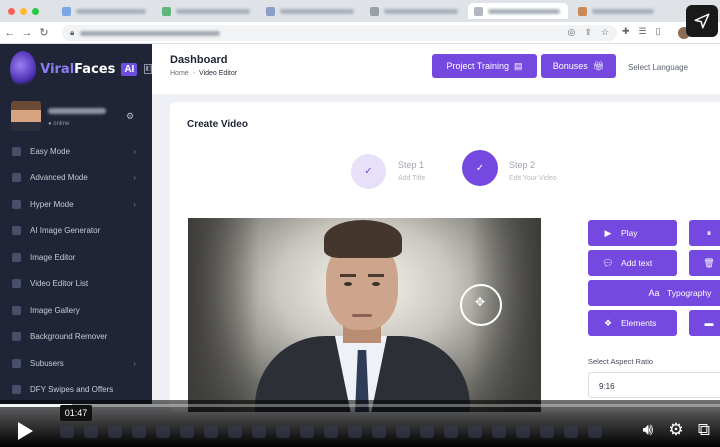  Describe the element at coordinates (702, 21) in the screenshot. I see `send-icon` at that location.